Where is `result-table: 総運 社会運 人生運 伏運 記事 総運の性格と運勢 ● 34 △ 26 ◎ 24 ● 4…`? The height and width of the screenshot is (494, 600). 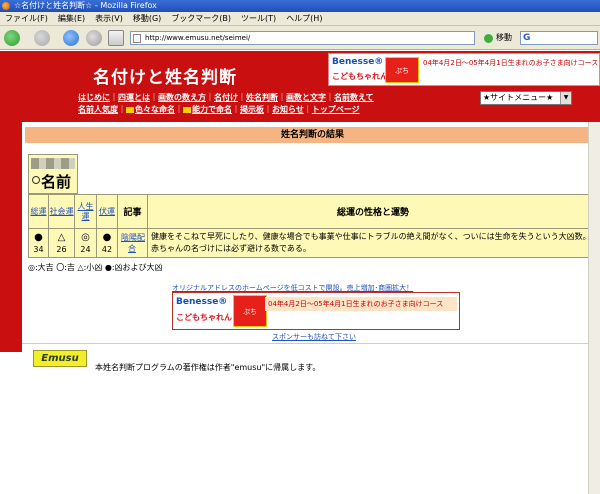 result-table: 総運 社会運 人生運 伏運 記事 総運の性格と運勢 ● 34 △ 26 ◎ 24 ● 4… is located at coordinates (313, 226).